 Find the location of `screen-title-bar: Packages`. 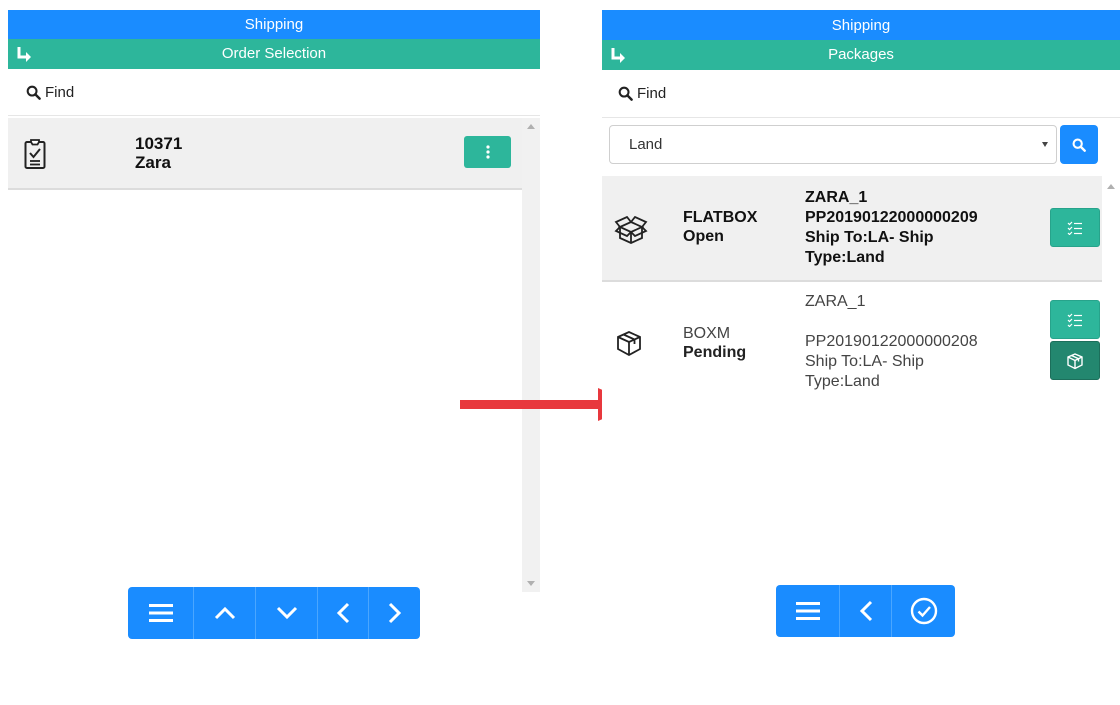

screen-title-bar: Packages is located at coordinates (861, 55).